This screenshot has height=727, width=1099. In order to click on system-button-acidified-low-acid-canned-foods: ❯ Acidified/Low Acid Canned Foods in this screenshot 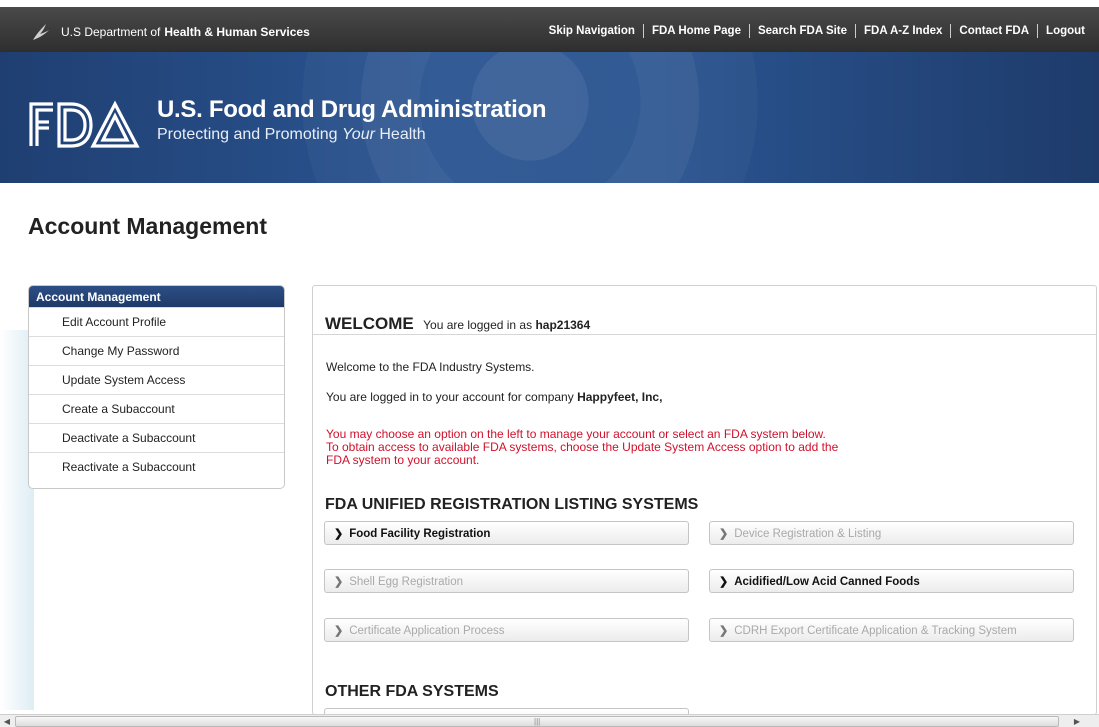, I will do `click(891, 581)`.